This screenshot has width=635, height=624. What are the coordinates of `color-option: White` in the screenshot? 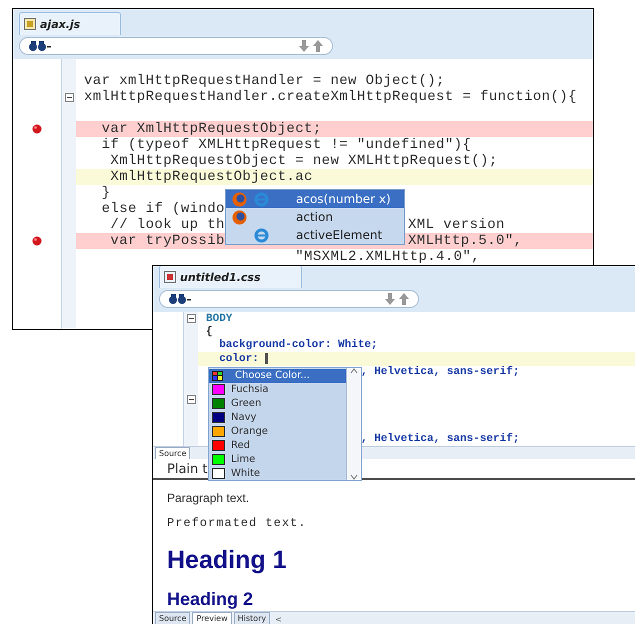 It's located at (277, 473).